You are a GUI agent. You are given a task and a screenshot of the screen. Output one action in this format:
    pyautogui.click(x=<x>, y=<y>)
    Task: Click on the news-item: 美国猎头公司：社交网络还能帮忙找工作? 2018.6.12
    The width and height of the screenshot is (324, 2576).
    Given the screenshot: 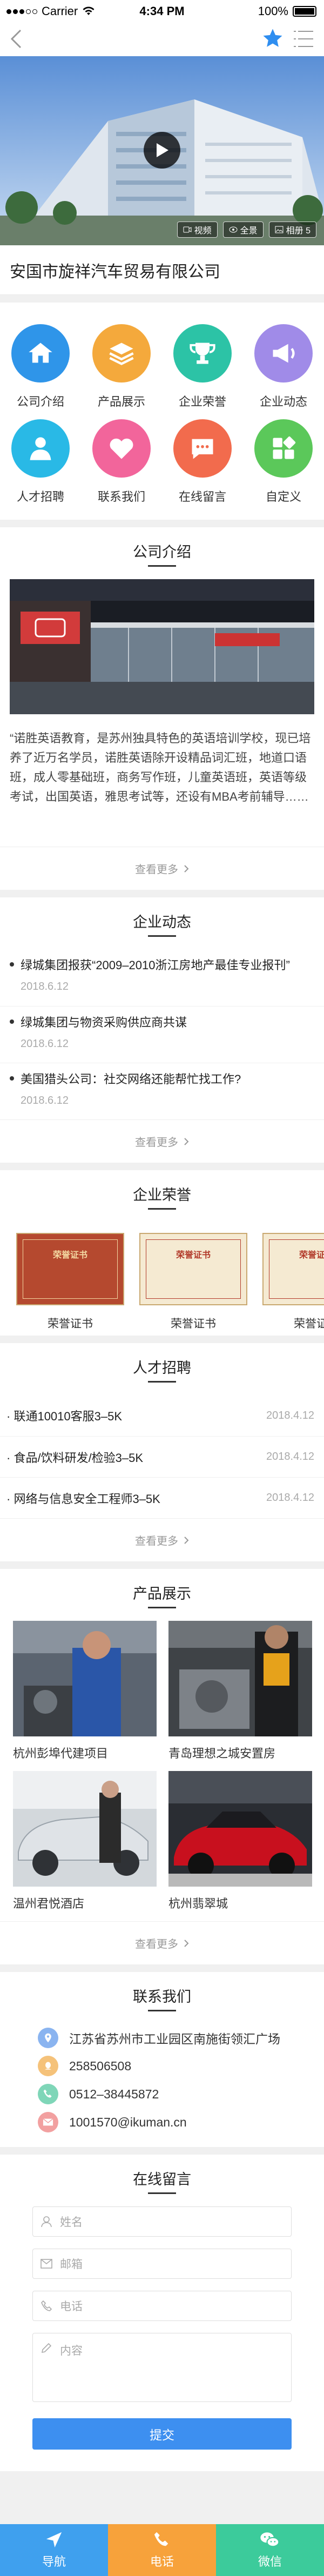 What is the action you would take?
    pyautogui.click(x=162, y=1091)
    